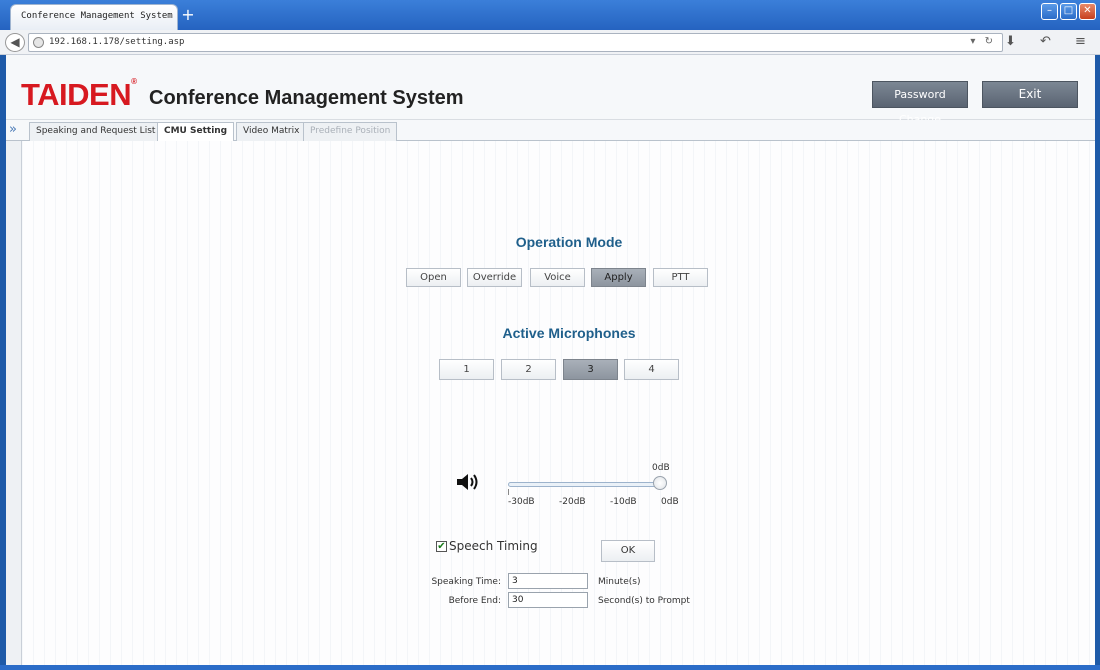 The height and width of the screenshot is (670, 1100). Describe the element at coordinates (1050, 41) in the screenshot. I see `toolbar-icons: ⬇ ↶ ≡` at that location.